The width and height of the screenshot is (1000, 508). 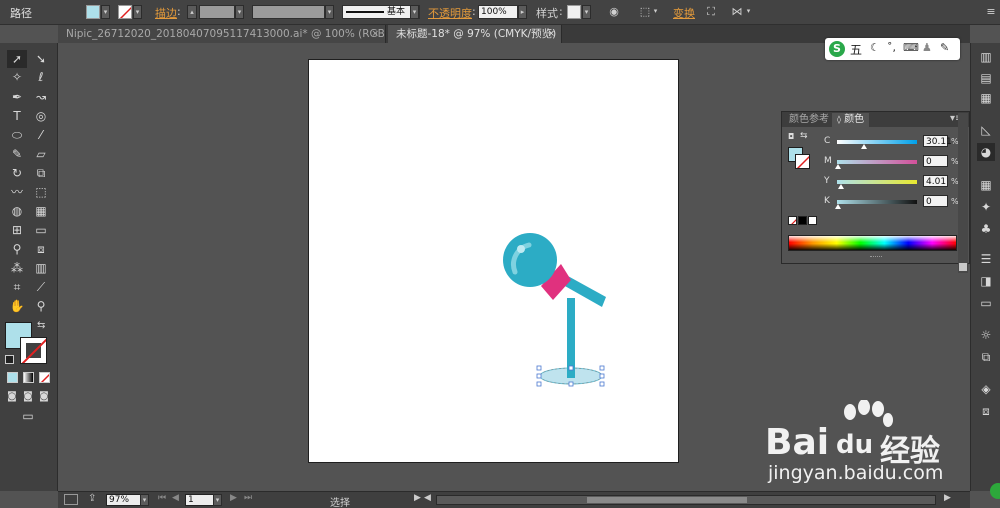 I want to click on shape-builder-tool-icon: ◍, so click(x=17, y=211).